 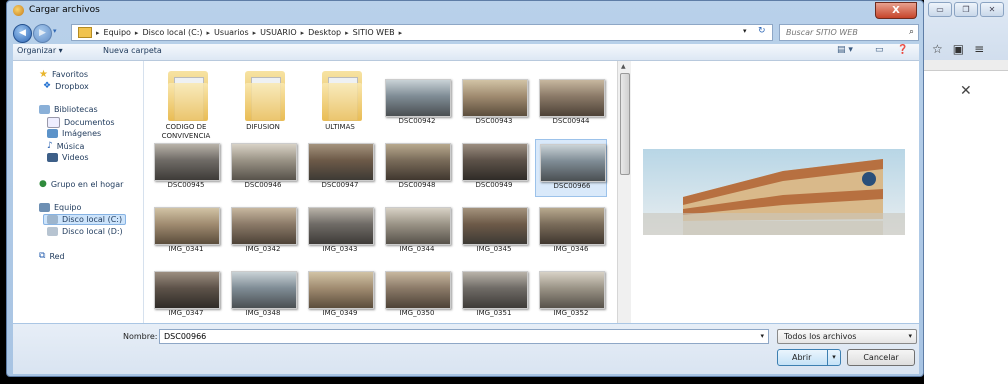 What do you see at coordinates (132, 50) in the screenshot?
I see `new-folder-button: Nueva carpeta` at bounding box center [132, 50].